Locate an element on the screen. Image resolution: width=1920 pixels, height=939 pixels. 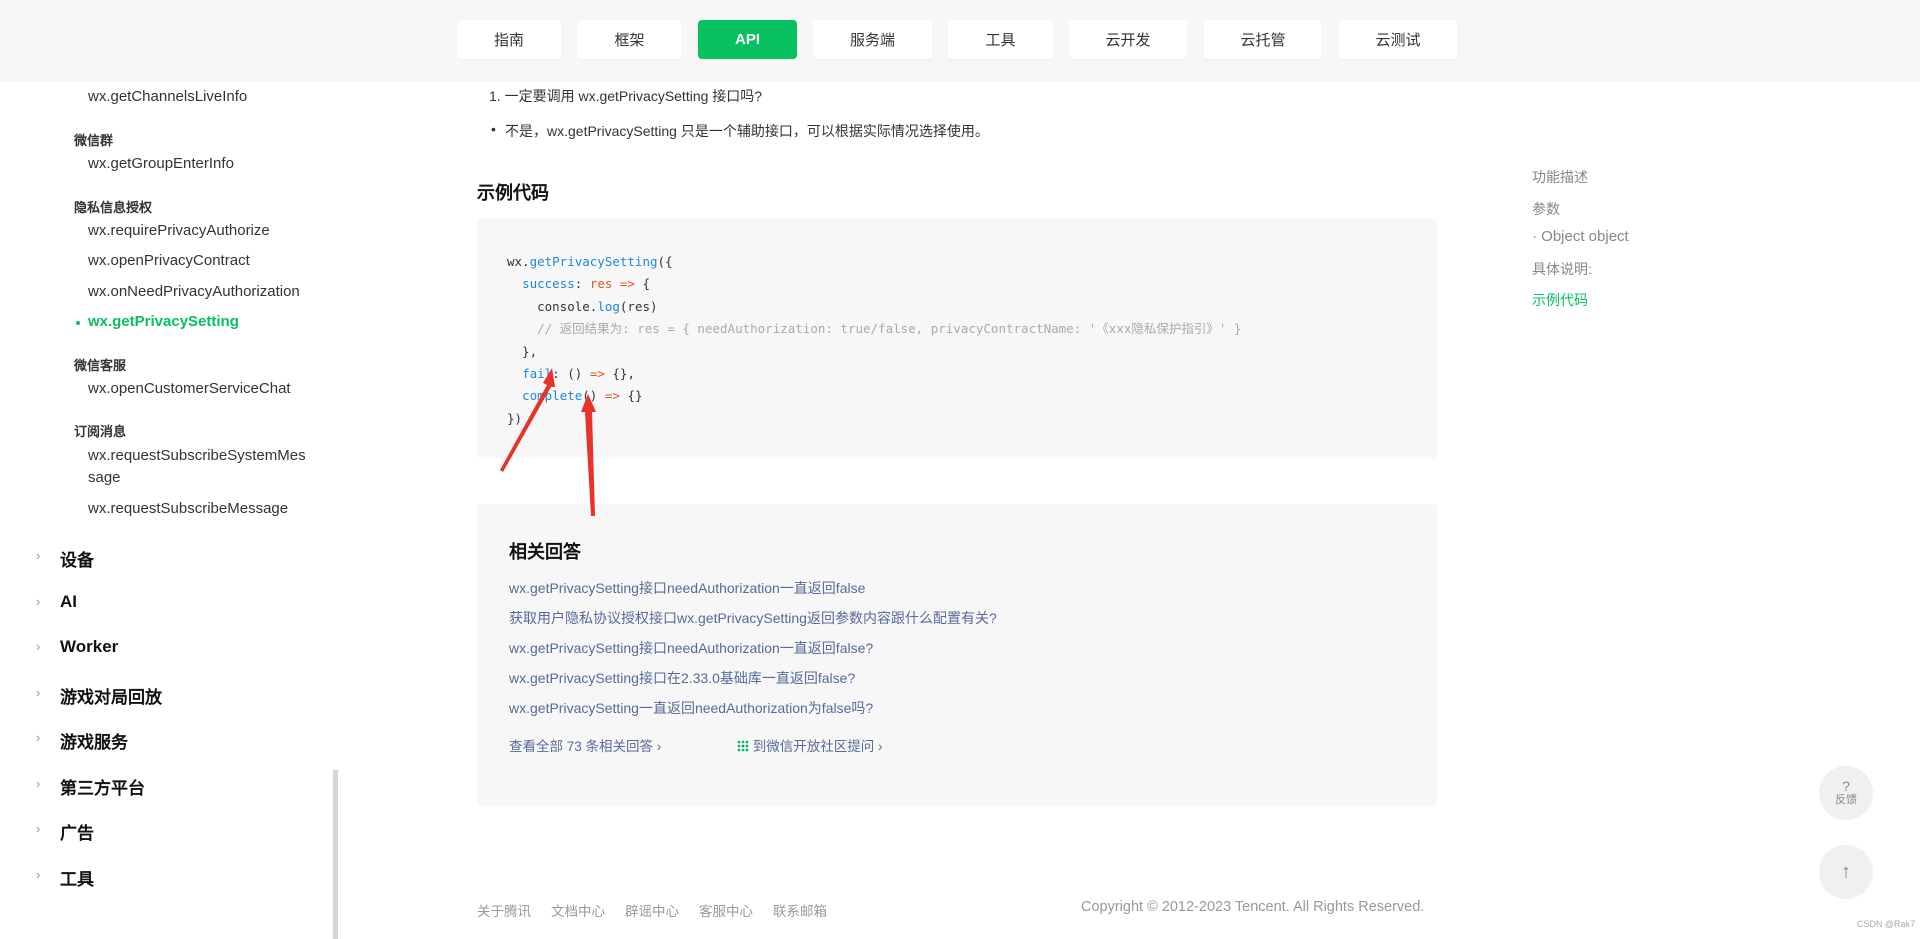
related-answers-heading: 相关回答 is located at coordinates (545, 552).